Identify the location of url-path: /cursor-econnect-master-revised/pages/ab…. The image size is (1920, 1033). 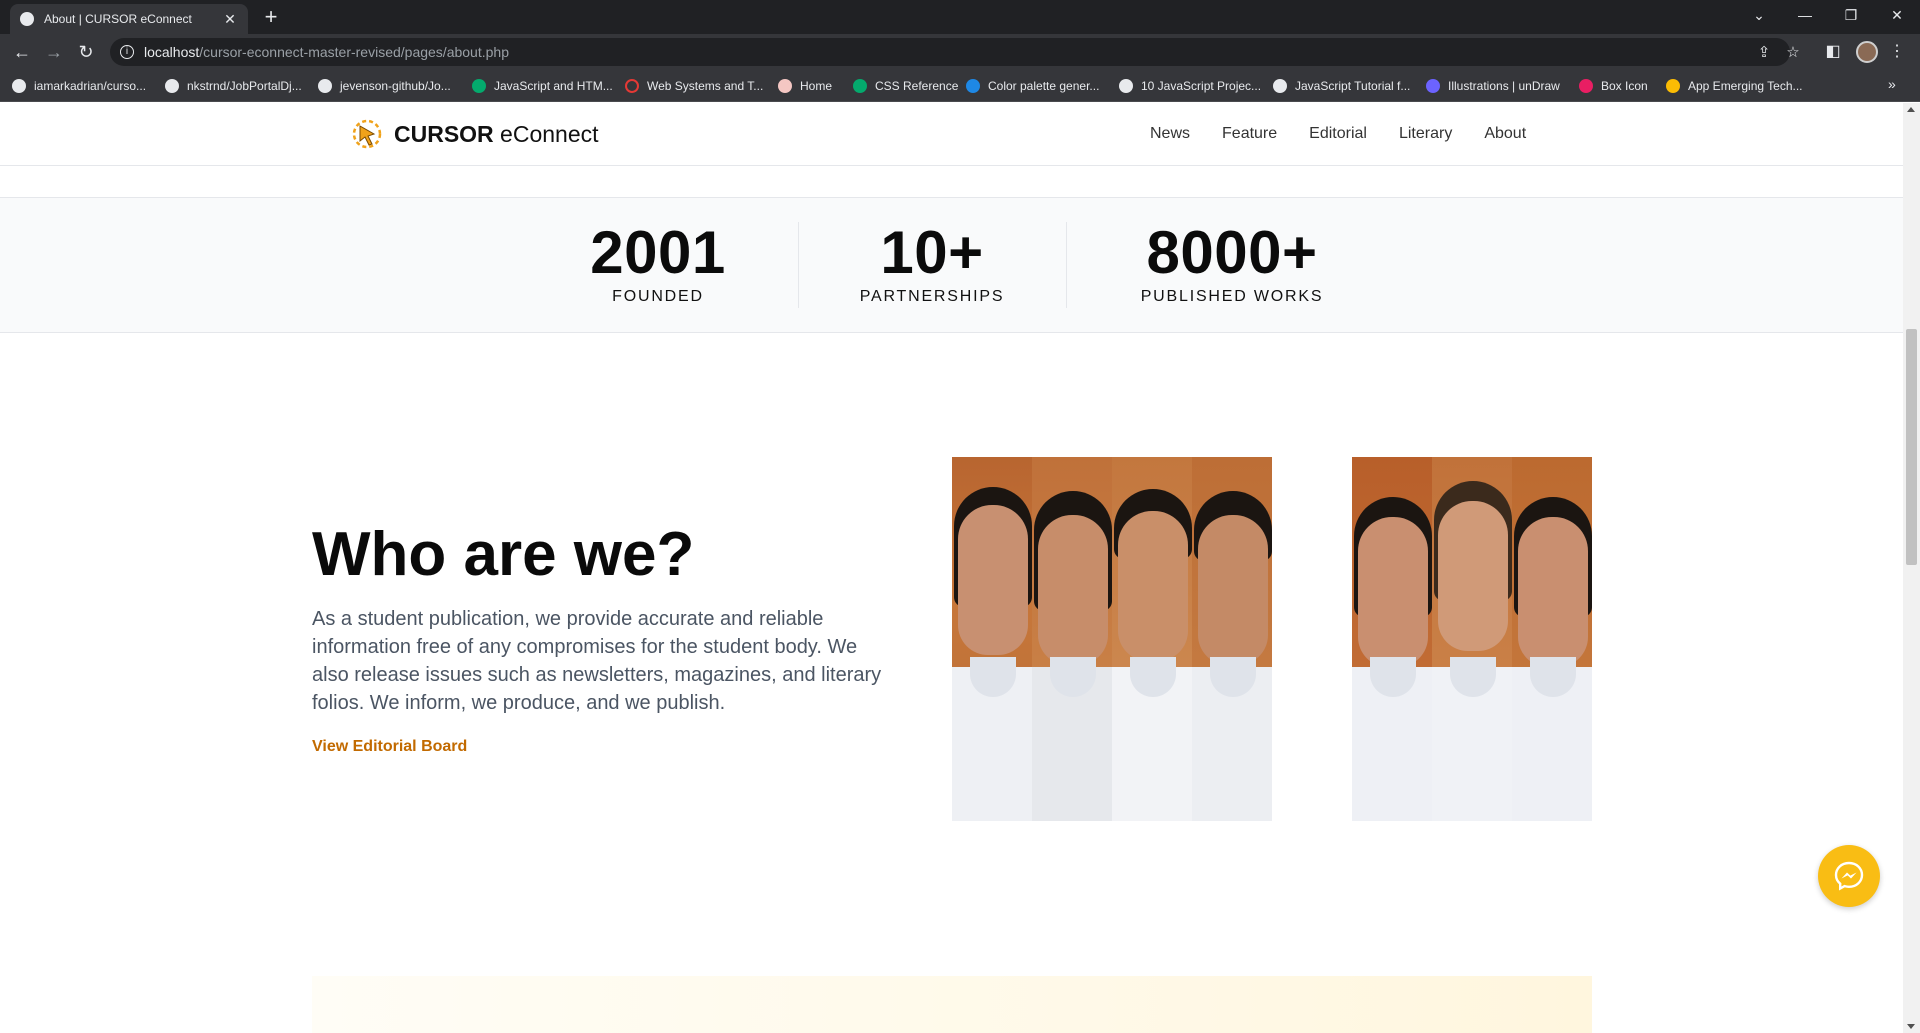
(354, 52).